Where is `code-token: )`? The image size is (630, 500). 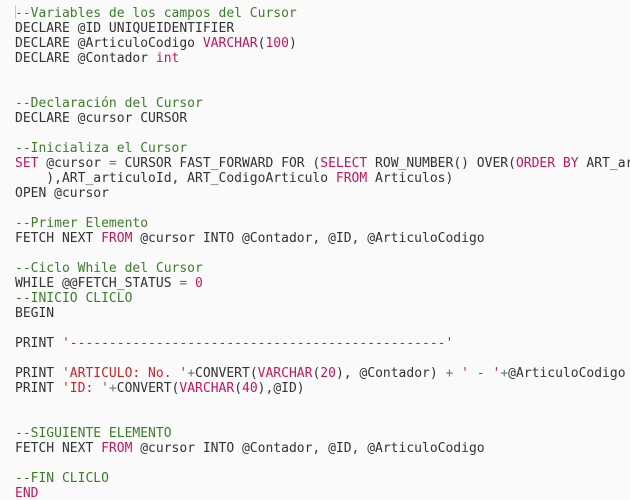 code-token: ) is located at coordinates (292, 43).